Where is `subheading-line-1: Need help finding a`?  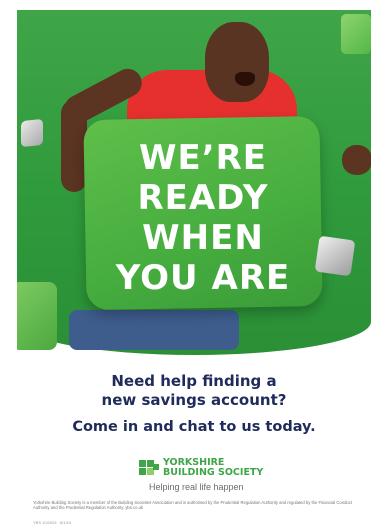 subheading-line-1: Need help finding a is located at coordinates (194, 381).